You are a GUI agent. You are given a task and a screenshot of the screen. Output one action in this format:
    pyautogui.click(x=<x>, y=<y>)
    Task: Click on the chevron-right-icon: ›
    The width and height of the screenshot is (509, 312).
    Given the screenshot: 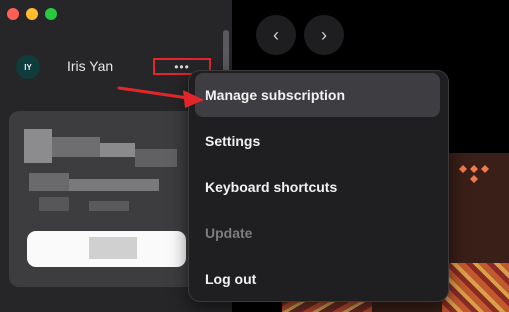 What is the action you would take?
    pyautogui.click(x=324, y=34)
    